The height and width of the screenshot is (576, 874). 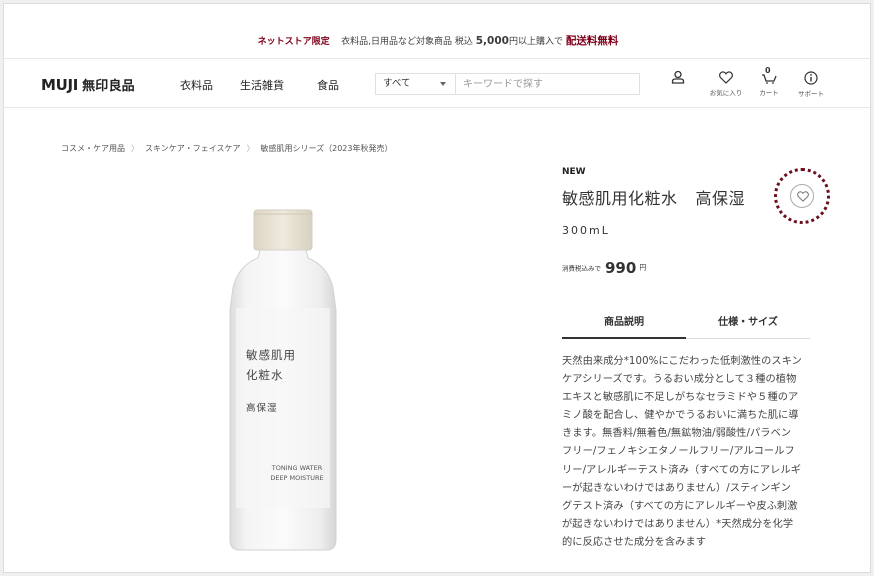 What do you see at coordinates (634, 542) in the screenshot?
I see `description-line: 的に反応させた成分を含みます` at bounding box center [634, 542].